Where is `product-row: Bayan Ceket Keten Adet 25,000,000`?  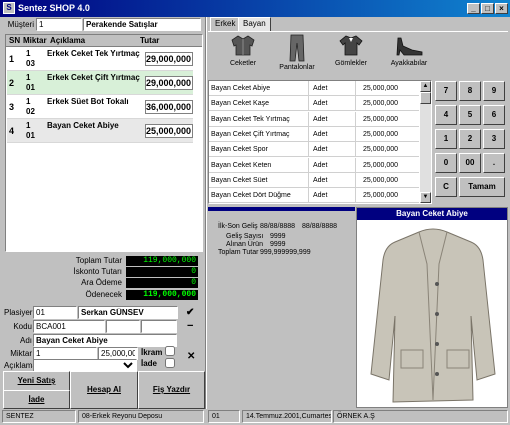
product-row: Bayan Ceket Keten Adet 25,000,000 is located at coordinates (314, 165).